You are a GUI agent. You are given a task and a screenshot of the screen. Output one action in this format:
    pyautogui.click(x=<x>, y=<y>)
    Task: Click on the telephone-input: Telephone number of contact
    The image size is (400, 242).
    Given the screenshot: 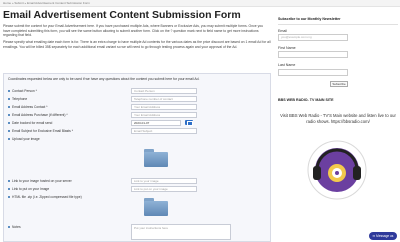 What is the action you would take?
    pyautogui.click(x=164, y=99)
    